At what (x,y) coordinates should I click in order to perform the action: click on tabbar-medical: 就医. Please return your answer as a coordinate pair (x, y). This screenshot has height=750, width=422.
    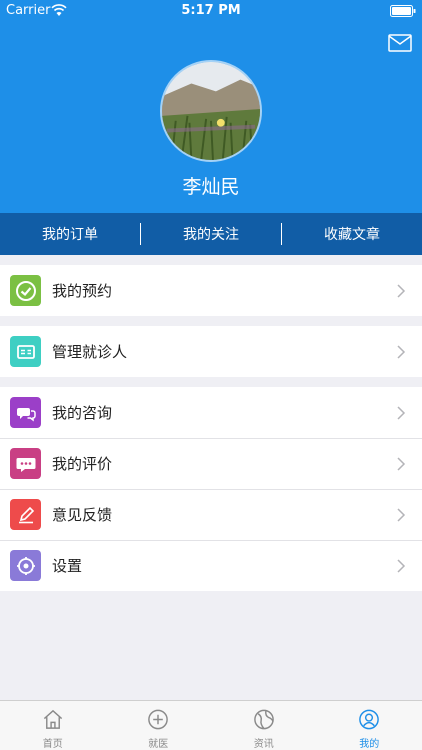
    Looking at the image, I should click on (159, 725).